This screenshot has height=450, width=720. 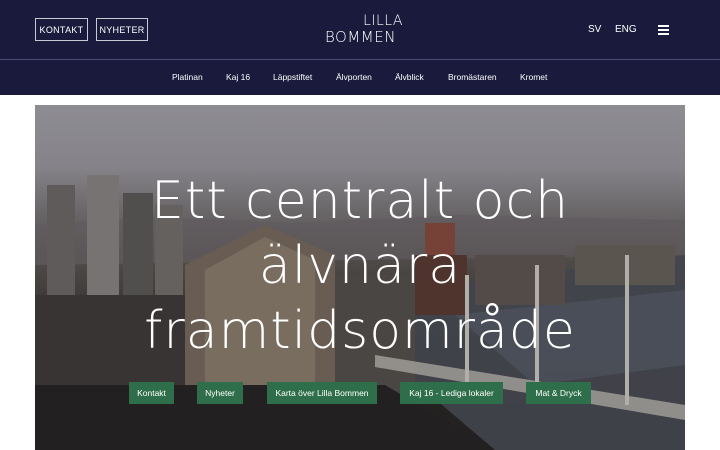 What do you see at coordinates (187, 77) in the screenshot?
I see `nav-item-platinan: Platinan` at bounding box center [187, 77].